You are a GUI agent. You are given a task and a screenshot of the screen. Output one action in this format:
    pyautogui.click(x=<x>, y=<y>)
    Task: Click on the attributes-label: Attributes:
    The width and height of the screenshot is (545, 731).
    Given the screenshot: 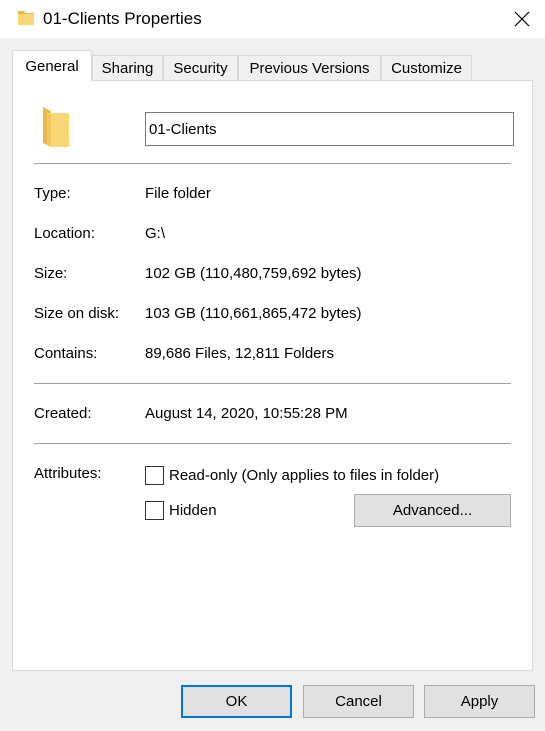 What is the action you would take?
    pyautogui.click(x=68, y=473)
    